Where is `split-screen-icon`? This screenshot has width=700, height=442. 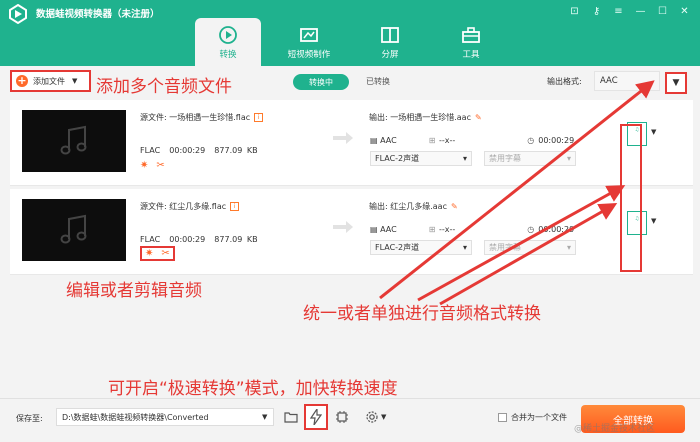 split-screen-icon is located at coordinates (390, 34).